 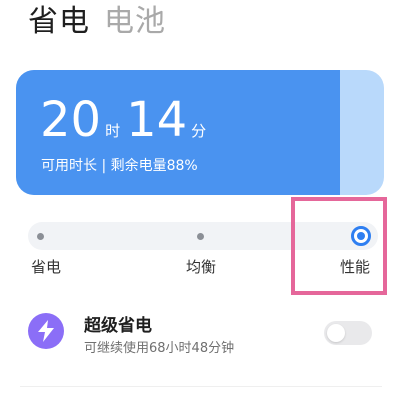 I want to click on super-saver-title: 超级省电, so click(x=118, y=326).